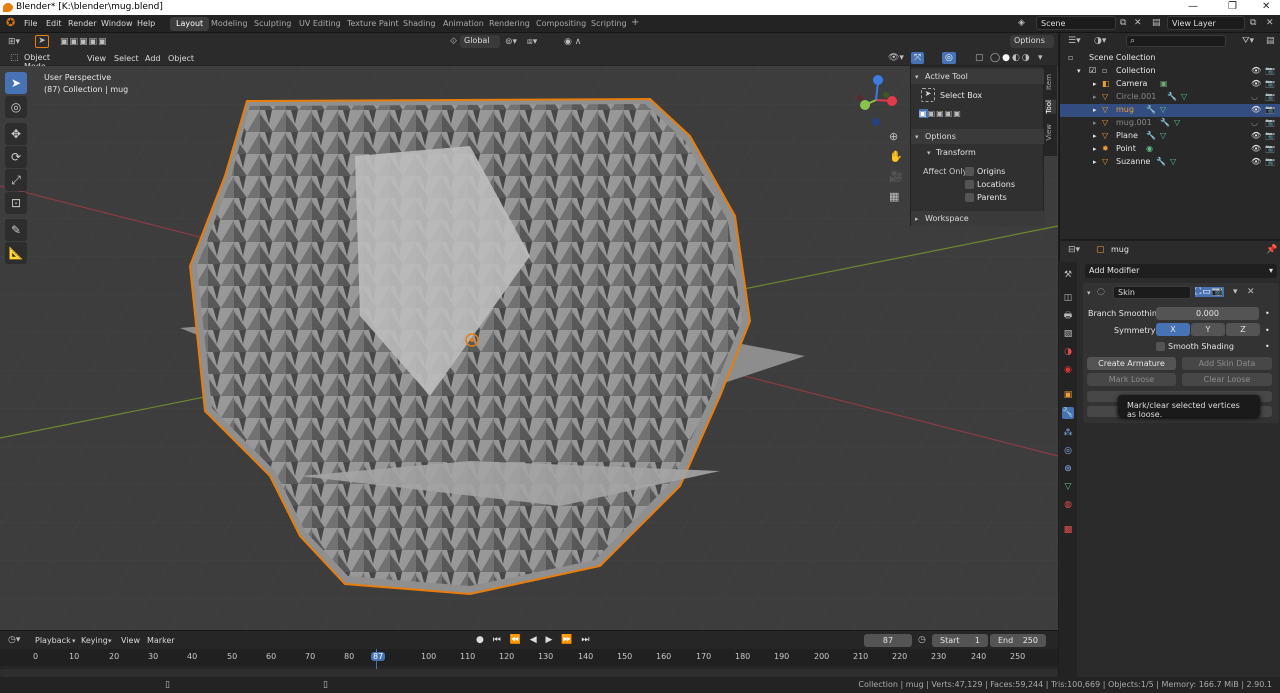 The width and height of the screenshot is (1280, 693). Describe the element at coordinates (888, 640) in the screenshot. I see `current-frame-field: 87` at that location.